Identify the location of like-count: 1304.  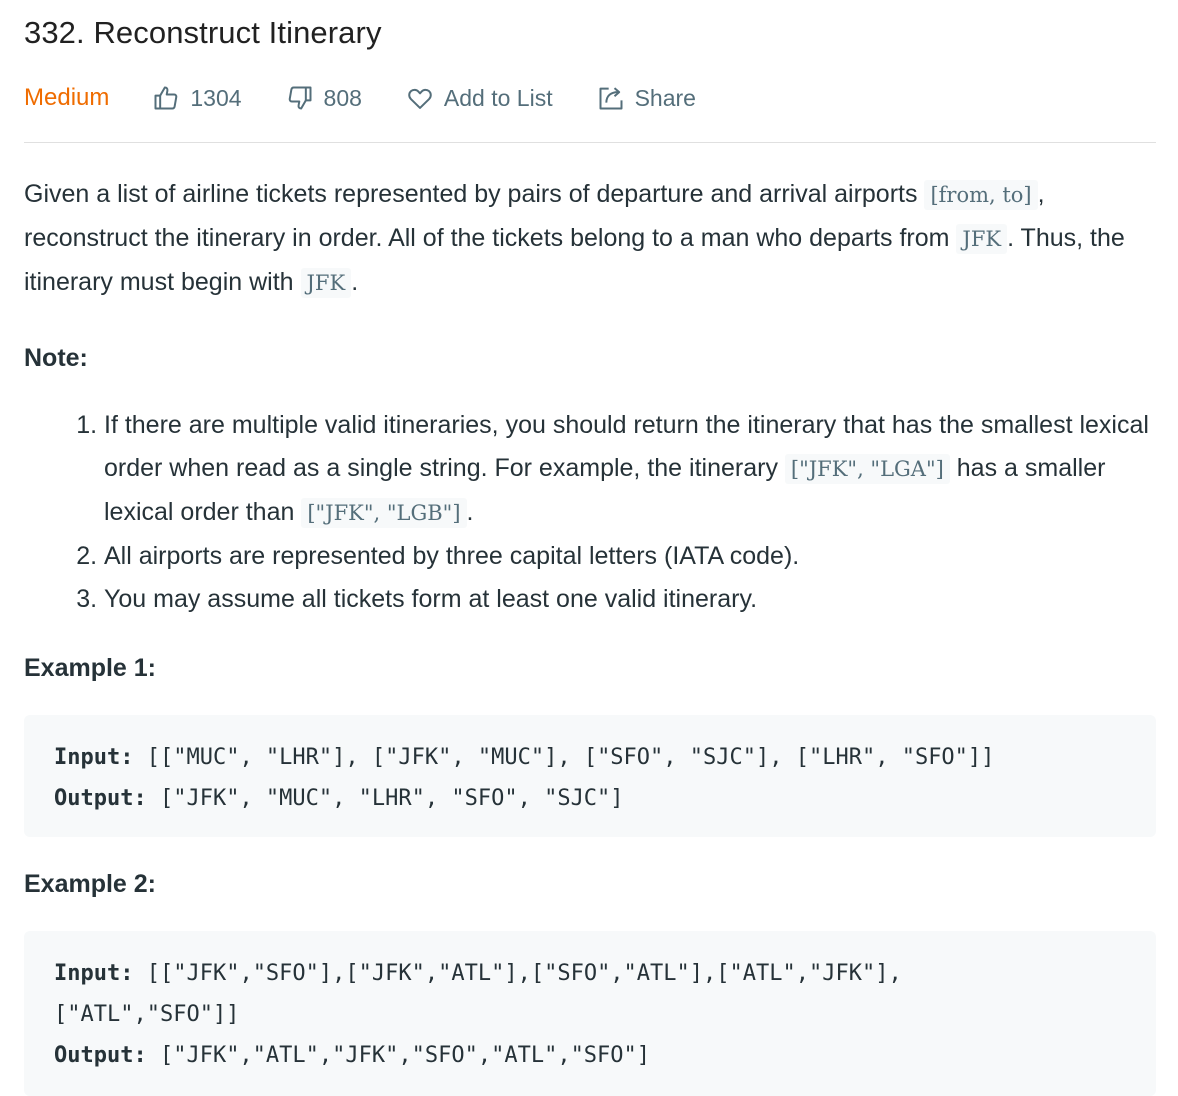
(216, 98).